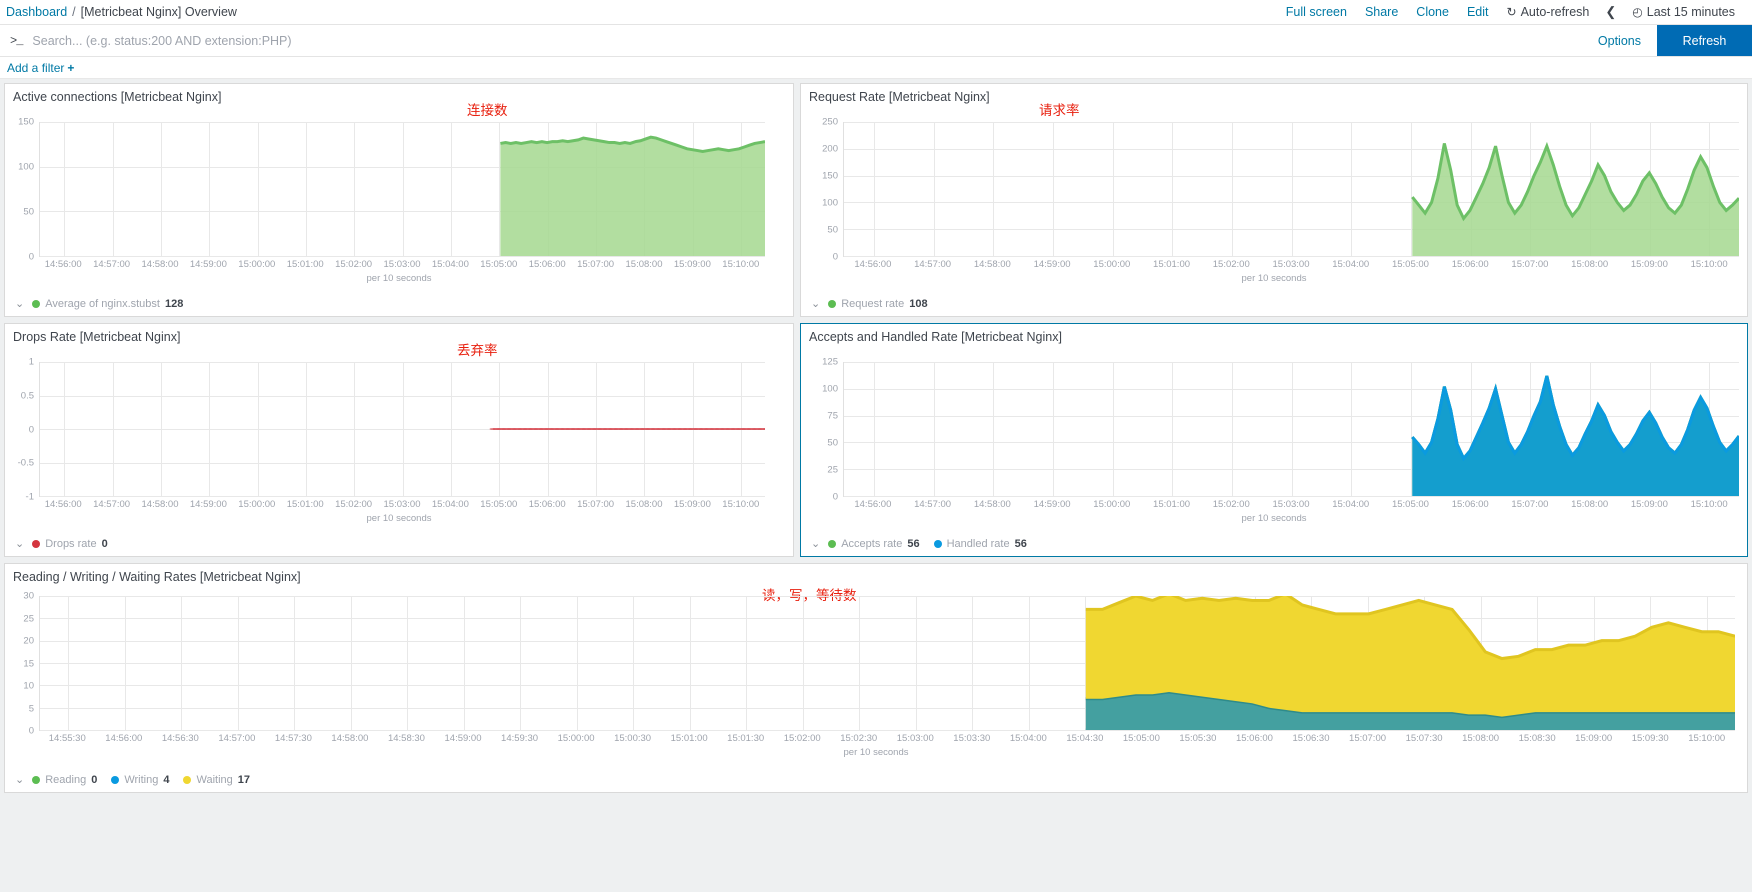  What do you see at coordinates (832, 543) in the screenshot?
I see `legend-color-dot` at bounding box center [832, 543].